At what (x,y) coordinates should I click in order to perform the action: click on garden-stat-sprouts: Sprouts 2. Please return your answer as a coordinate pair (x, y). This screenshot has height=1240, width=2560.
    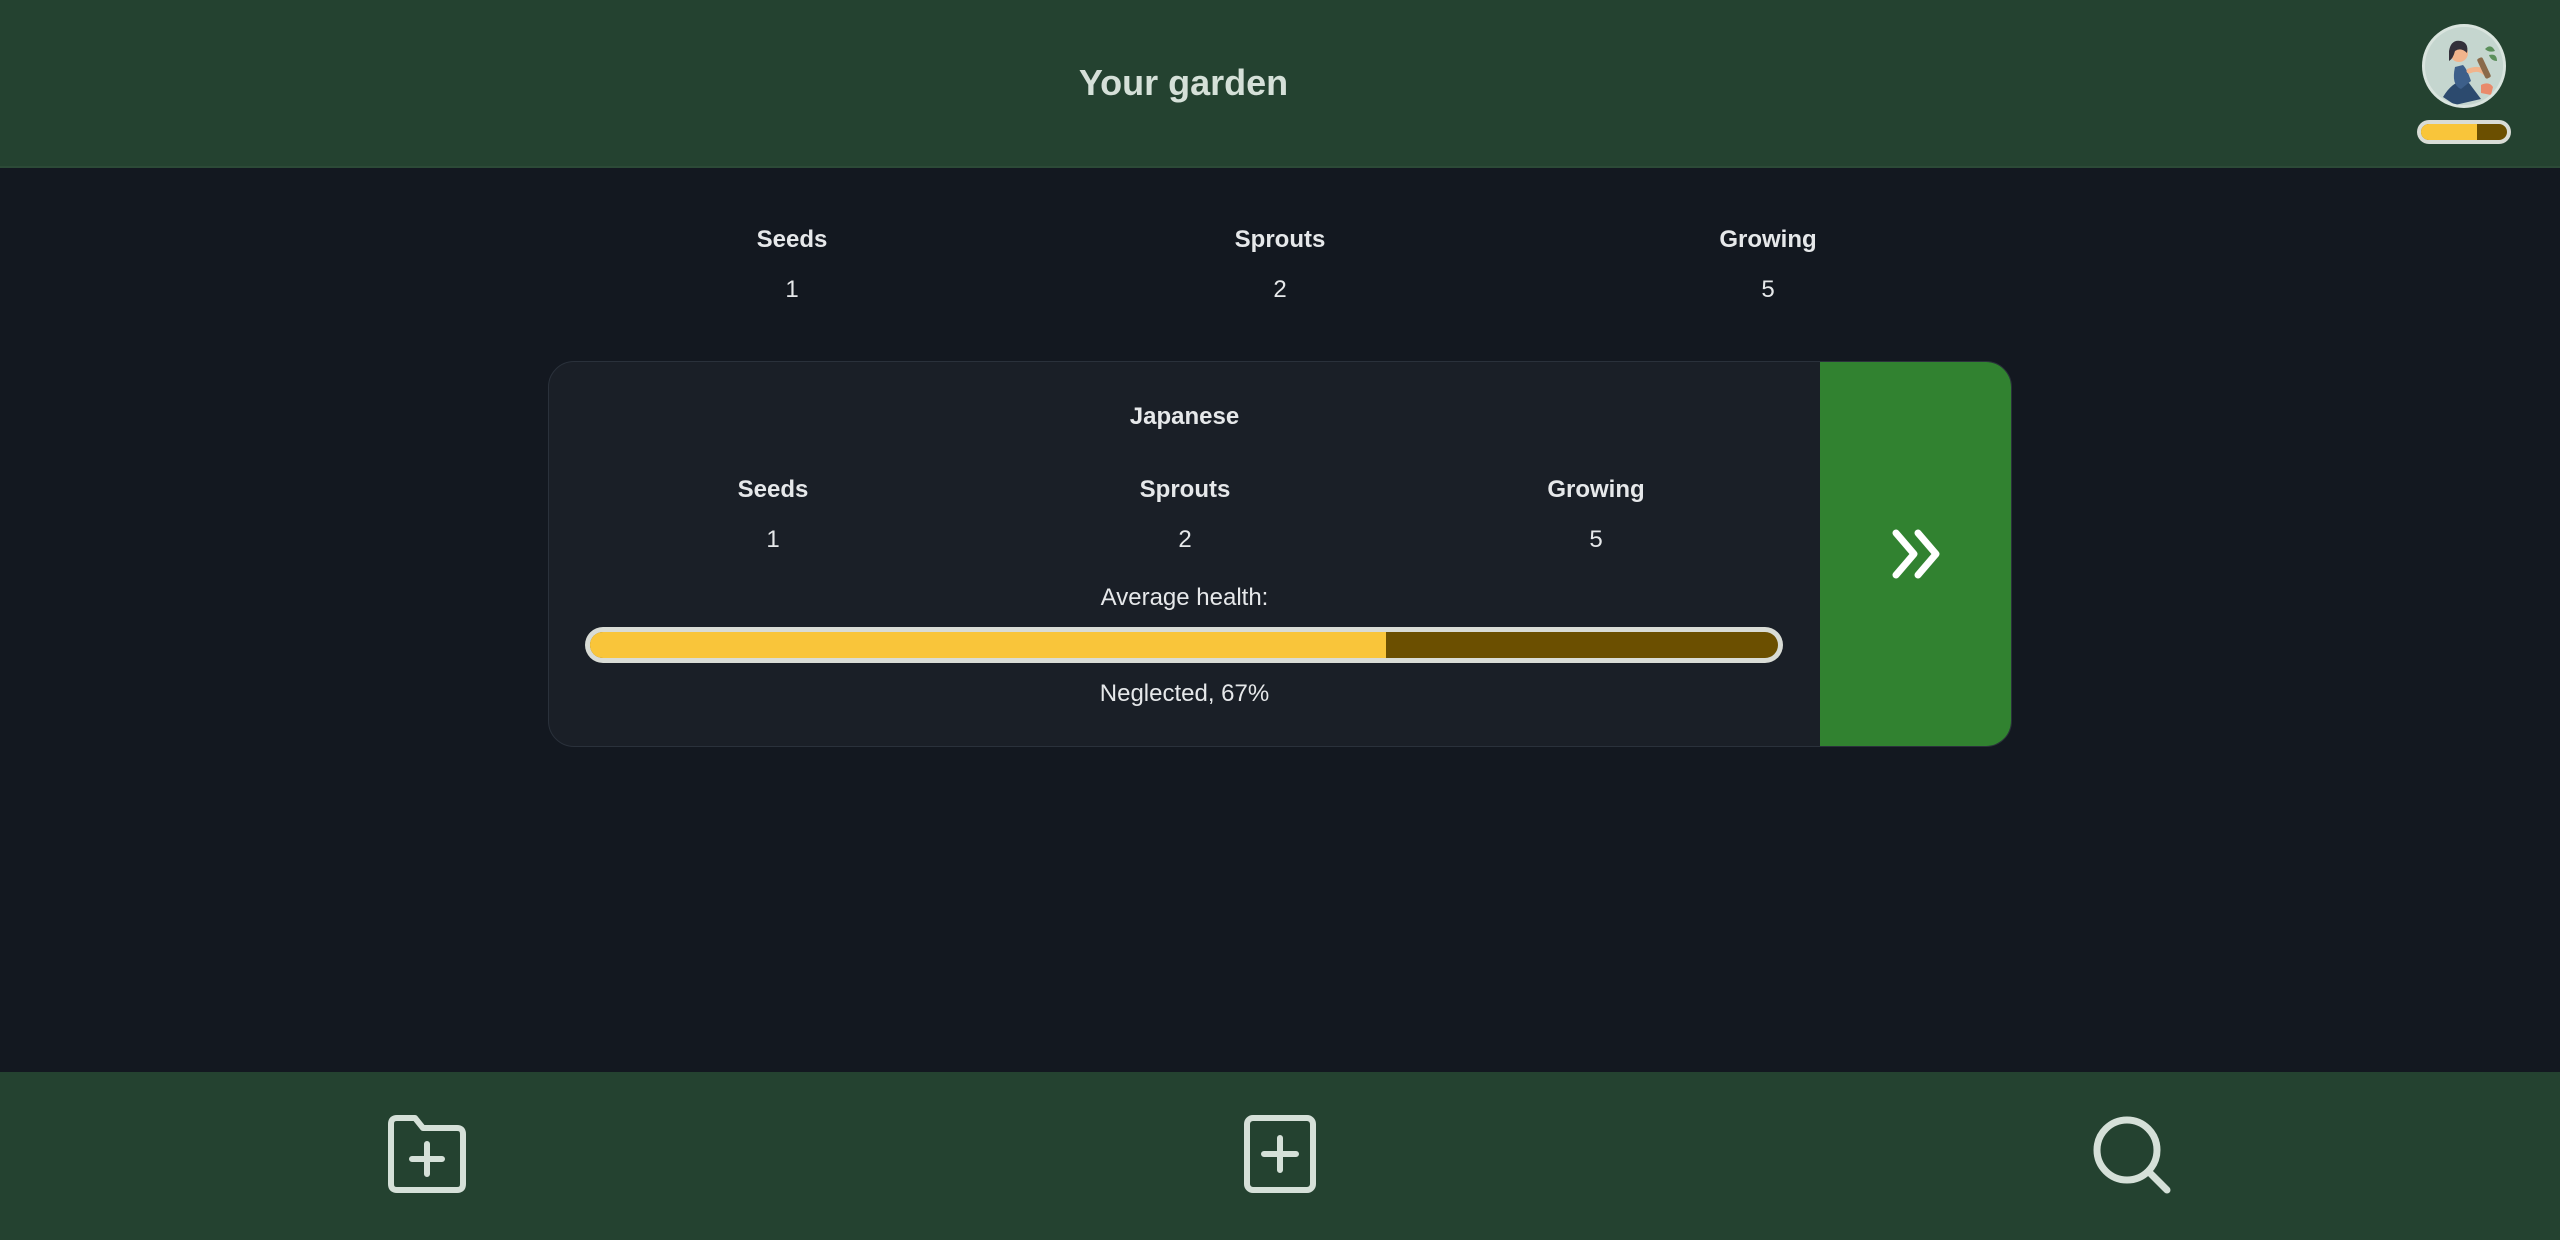
    Looking at the image, I should click on (1185, 515).